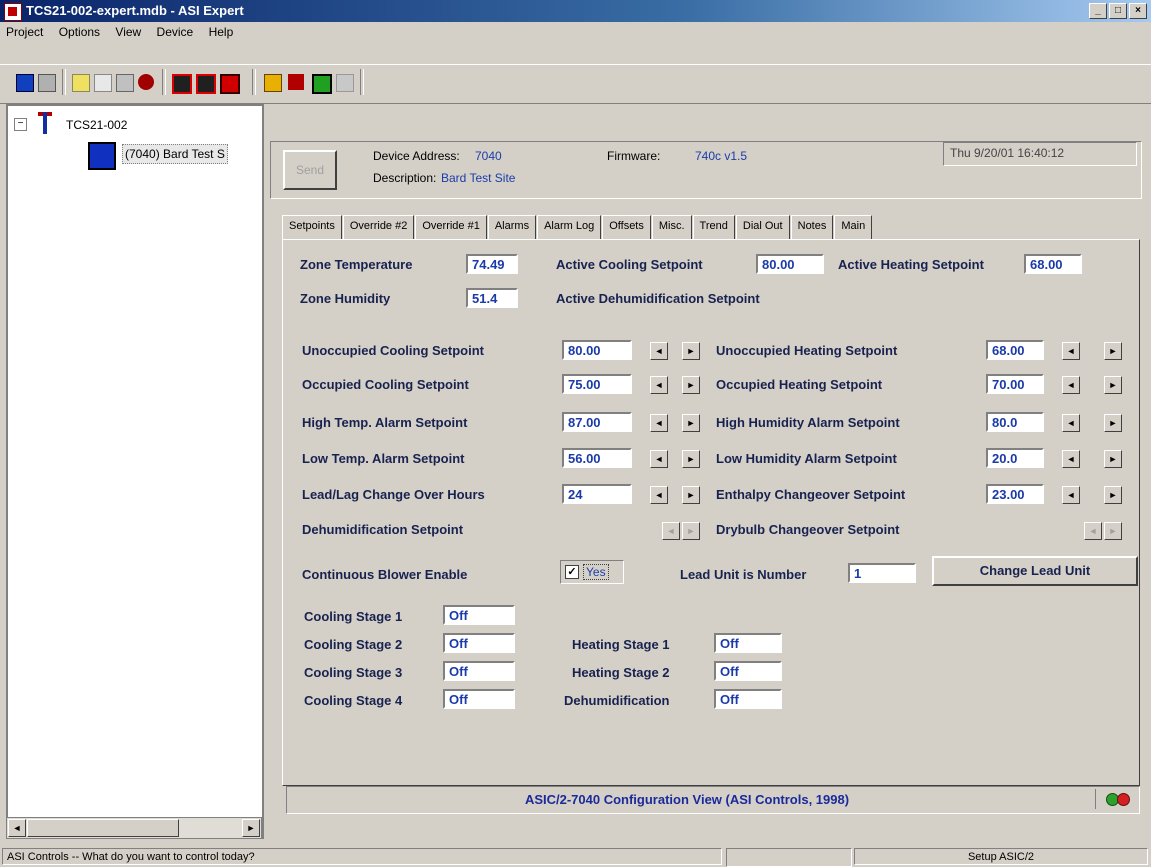 This screenshot has width=1151, height=867. What do you see at coordinates (572, 572) in the screenshot?
I see `blower-checkbox: ✓` at bounding box center [572, 572].